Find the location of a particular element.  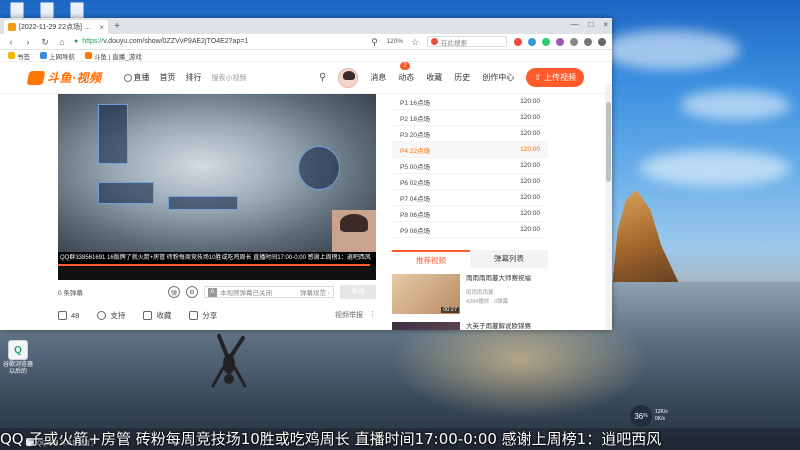

douyu-video-logo: 斗鱼·视频 is located at coordinates (64, 77).